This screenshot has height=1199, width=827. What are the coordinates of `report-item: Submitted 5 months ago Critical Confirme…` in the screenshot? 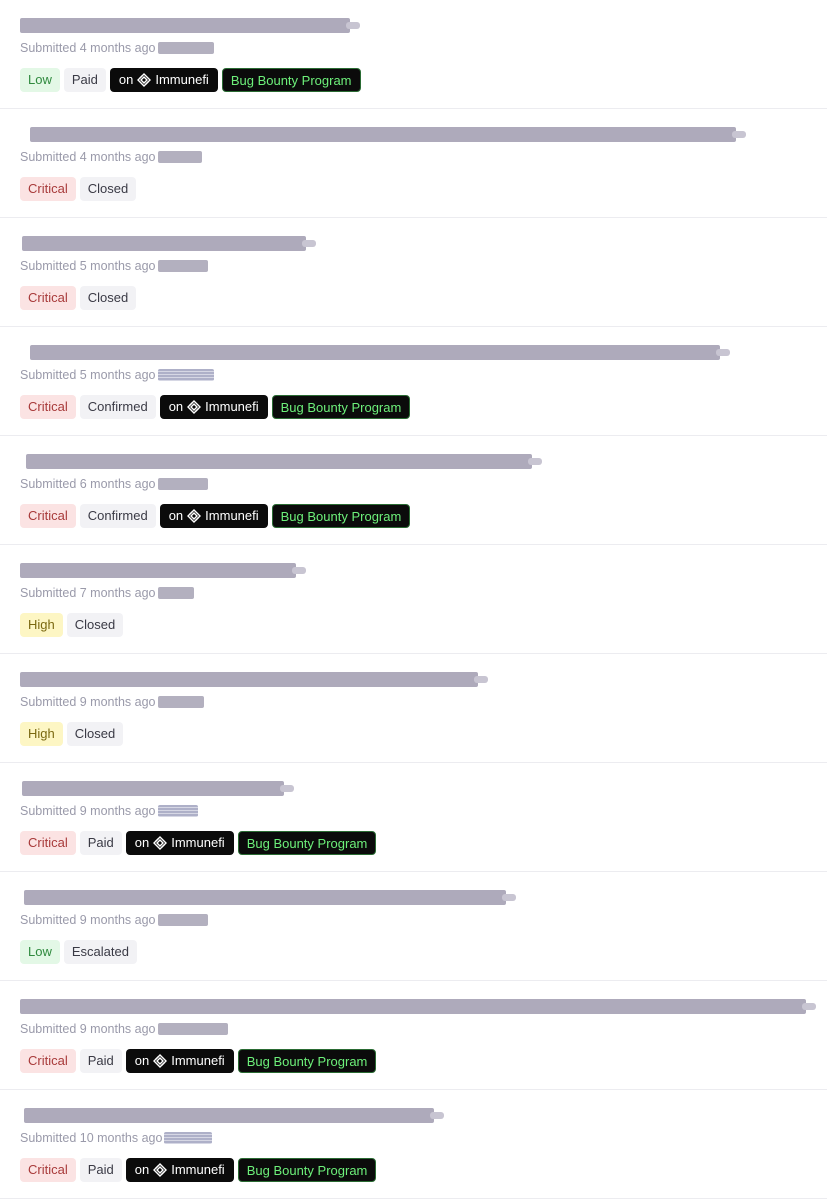 It's located at (413, 381).